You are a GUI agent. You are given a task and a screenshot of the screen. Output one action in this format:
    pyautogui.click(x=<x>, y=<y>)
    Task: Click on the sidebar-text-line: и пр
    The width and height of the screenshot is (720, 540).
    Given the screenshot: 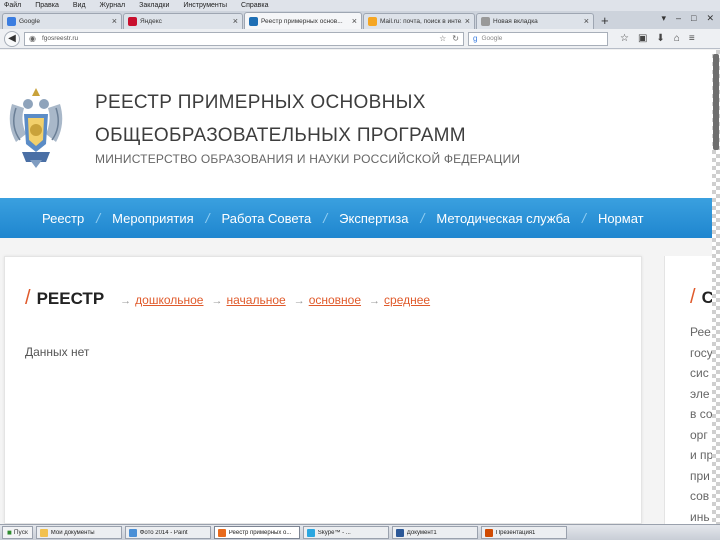 What is the action you would take?
    pyautogui.click(x=701, y=455)
    